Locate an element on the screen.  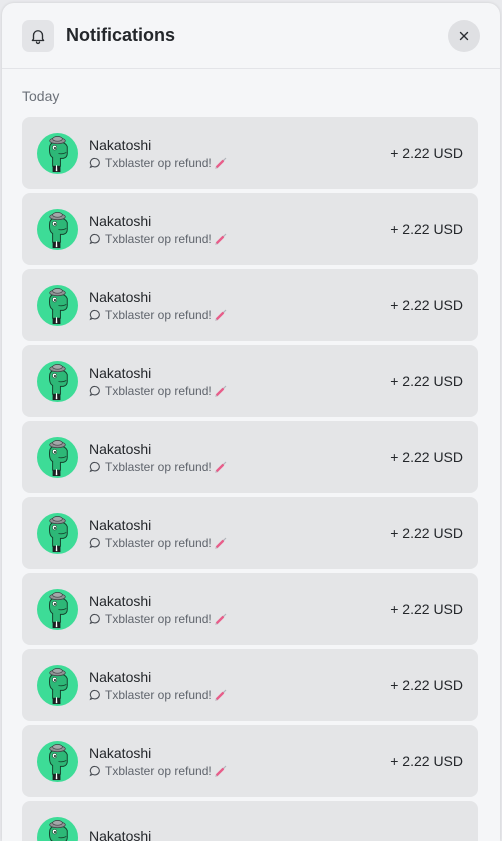
bell-icon is located at coordinates (38, 35).